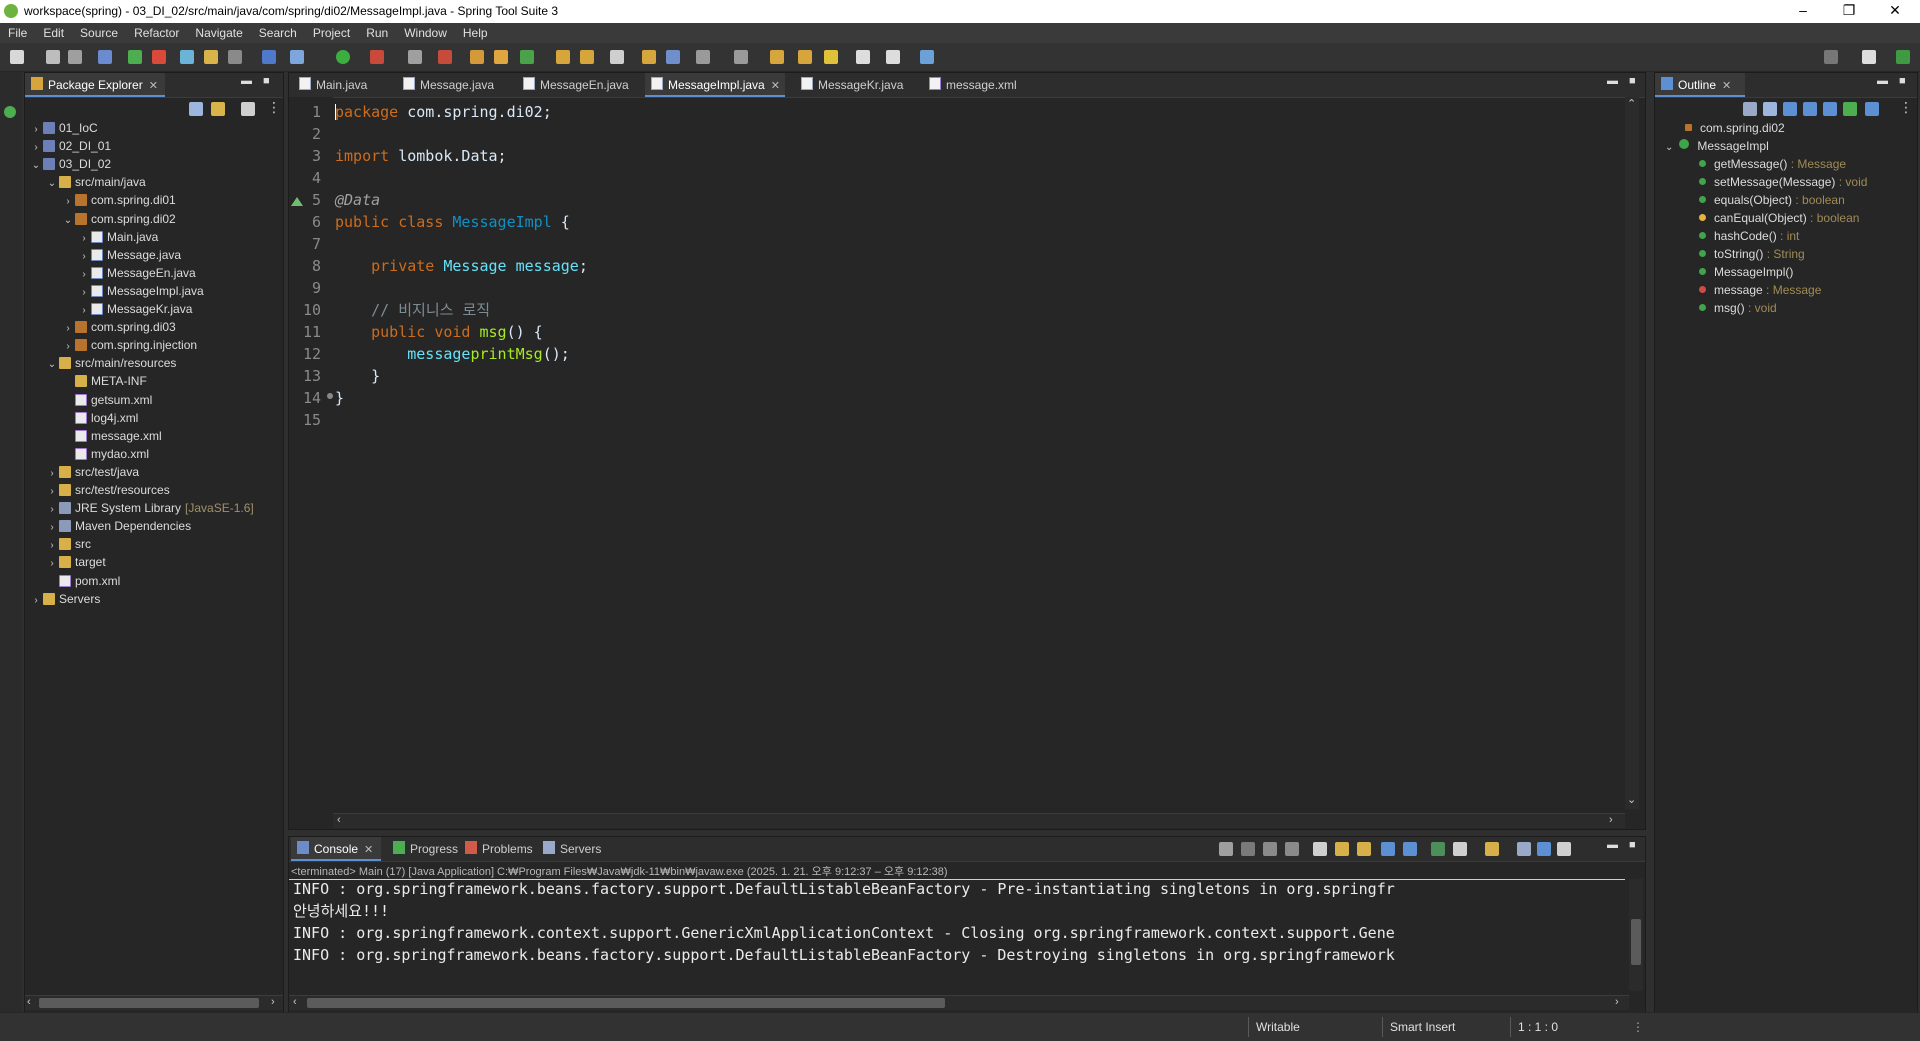  Describe the element at coordinates (95, 85) in the screenshot. I see `tab-package-explorer: Package Explorer ✕` at that location.